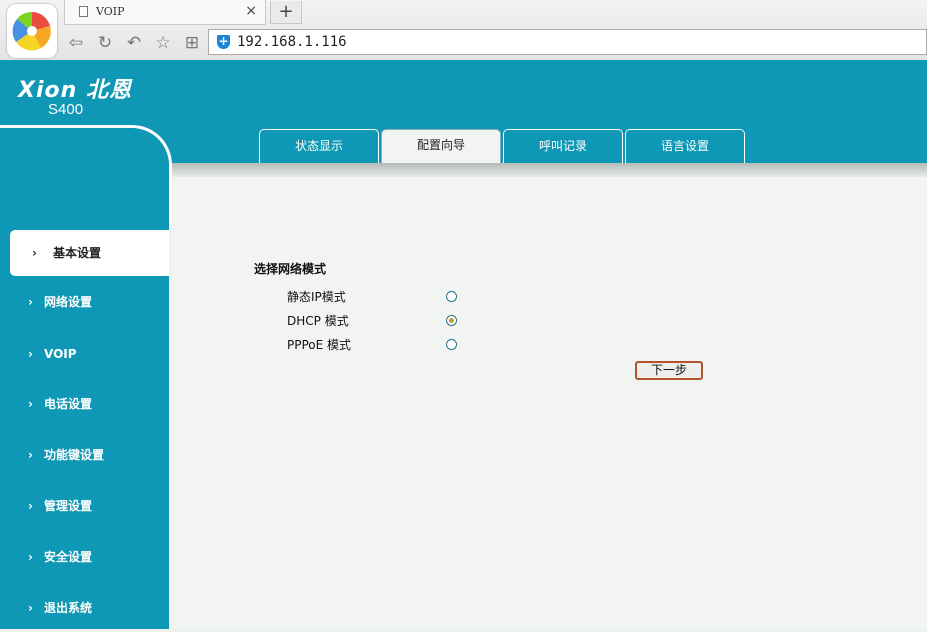 The image size is (927, 632). What do you see at coordinates (567, 42) in the screenshot?
I see `address-bar: + 192.168.1.116` at bounding box center [567, 42].